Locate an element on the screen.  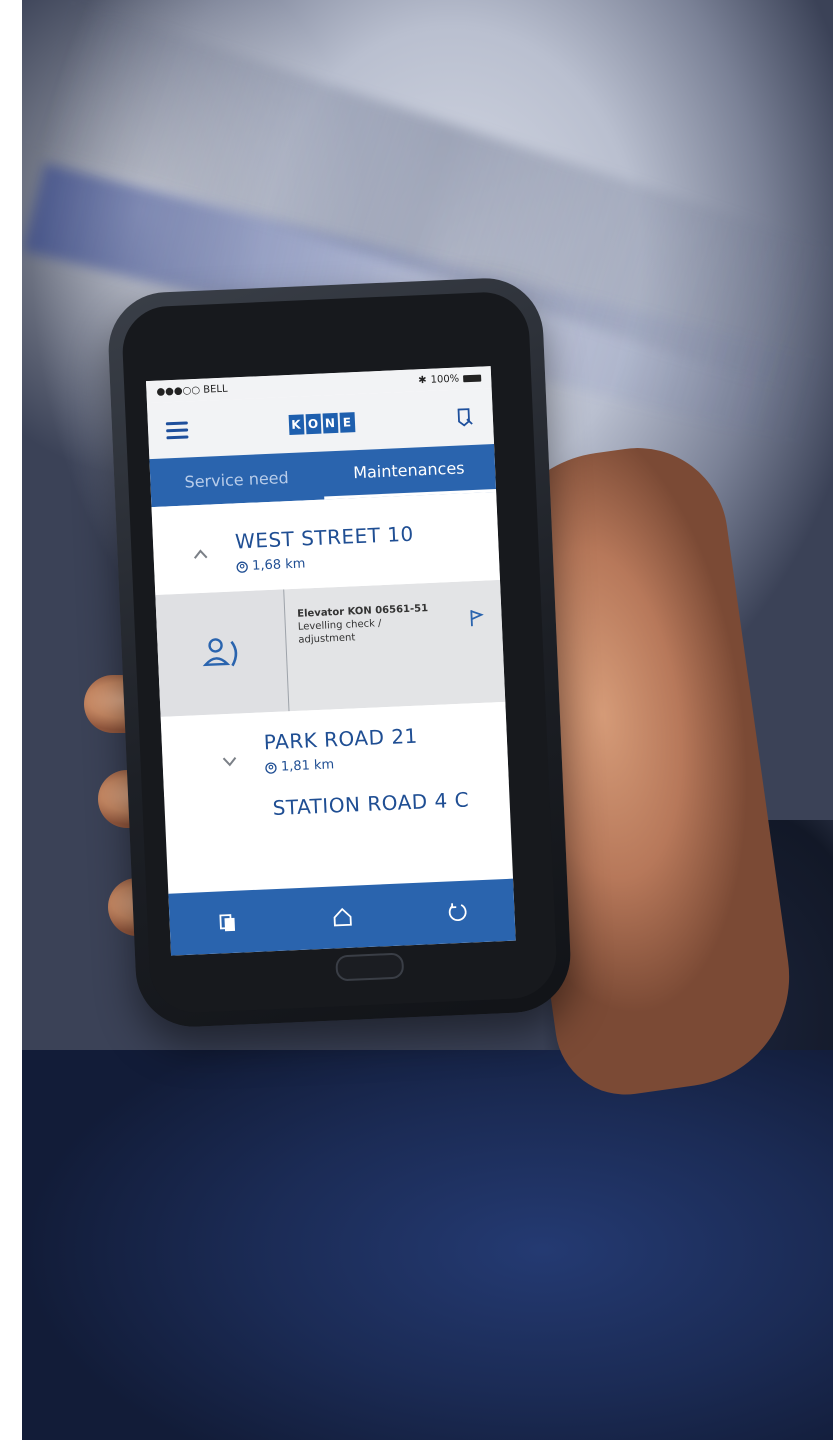
report-icon is located at coordinates (464, 417).